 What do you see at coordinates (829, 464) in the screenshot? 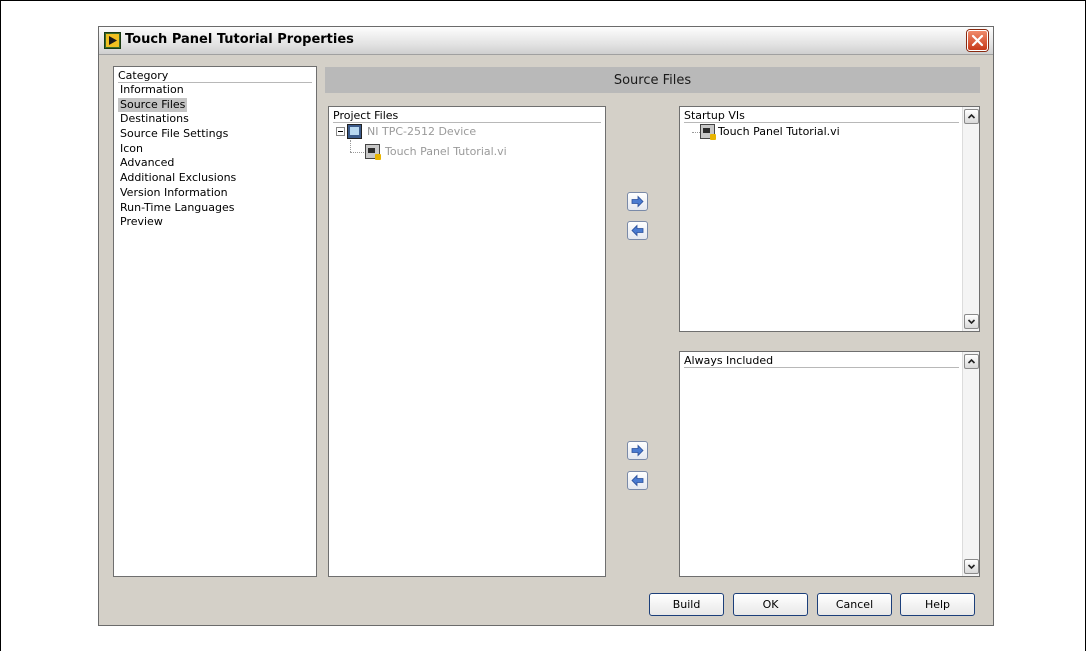
I see `always-included-list: Always Included` at bounding box center [829, 464].